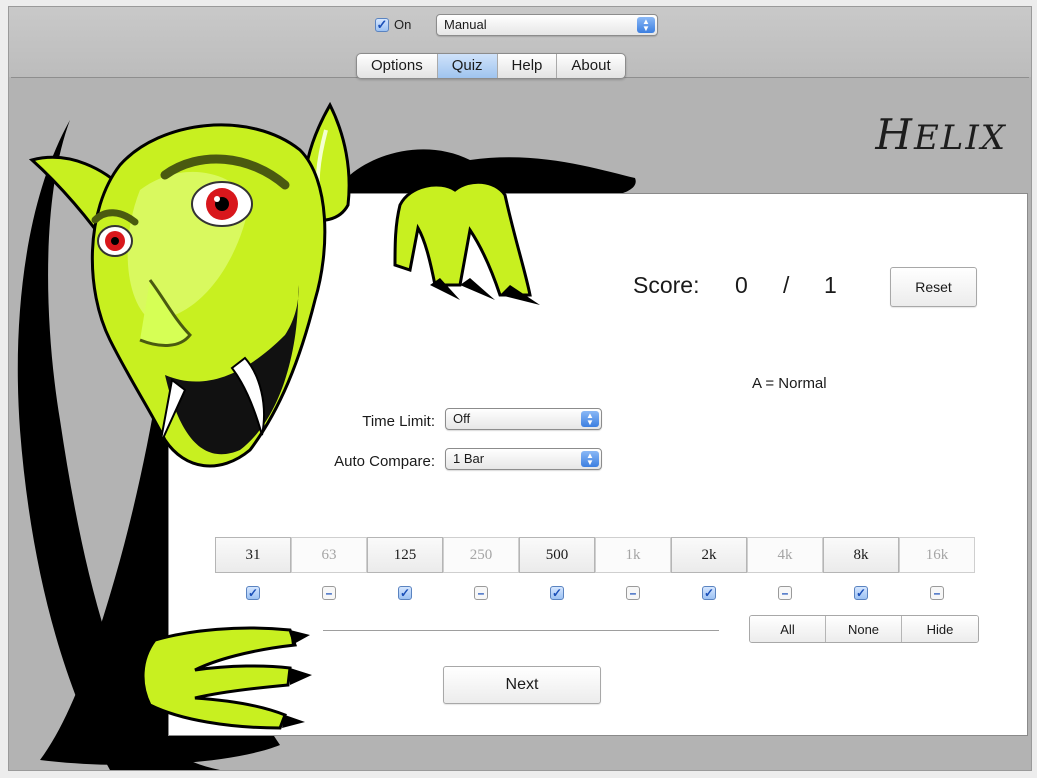  What do you see at coordinates (329, 555) in the screenshot?
I see `band-button: 63` at bounding box center [329, 555].